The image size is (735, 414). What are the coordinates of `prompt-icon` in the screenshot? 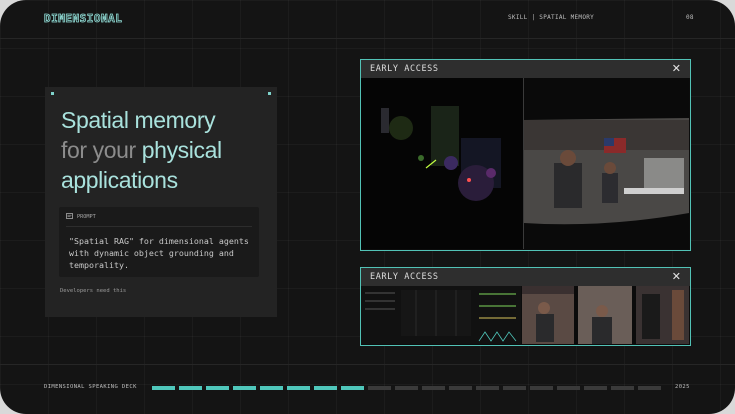 It's located at (69, 217).